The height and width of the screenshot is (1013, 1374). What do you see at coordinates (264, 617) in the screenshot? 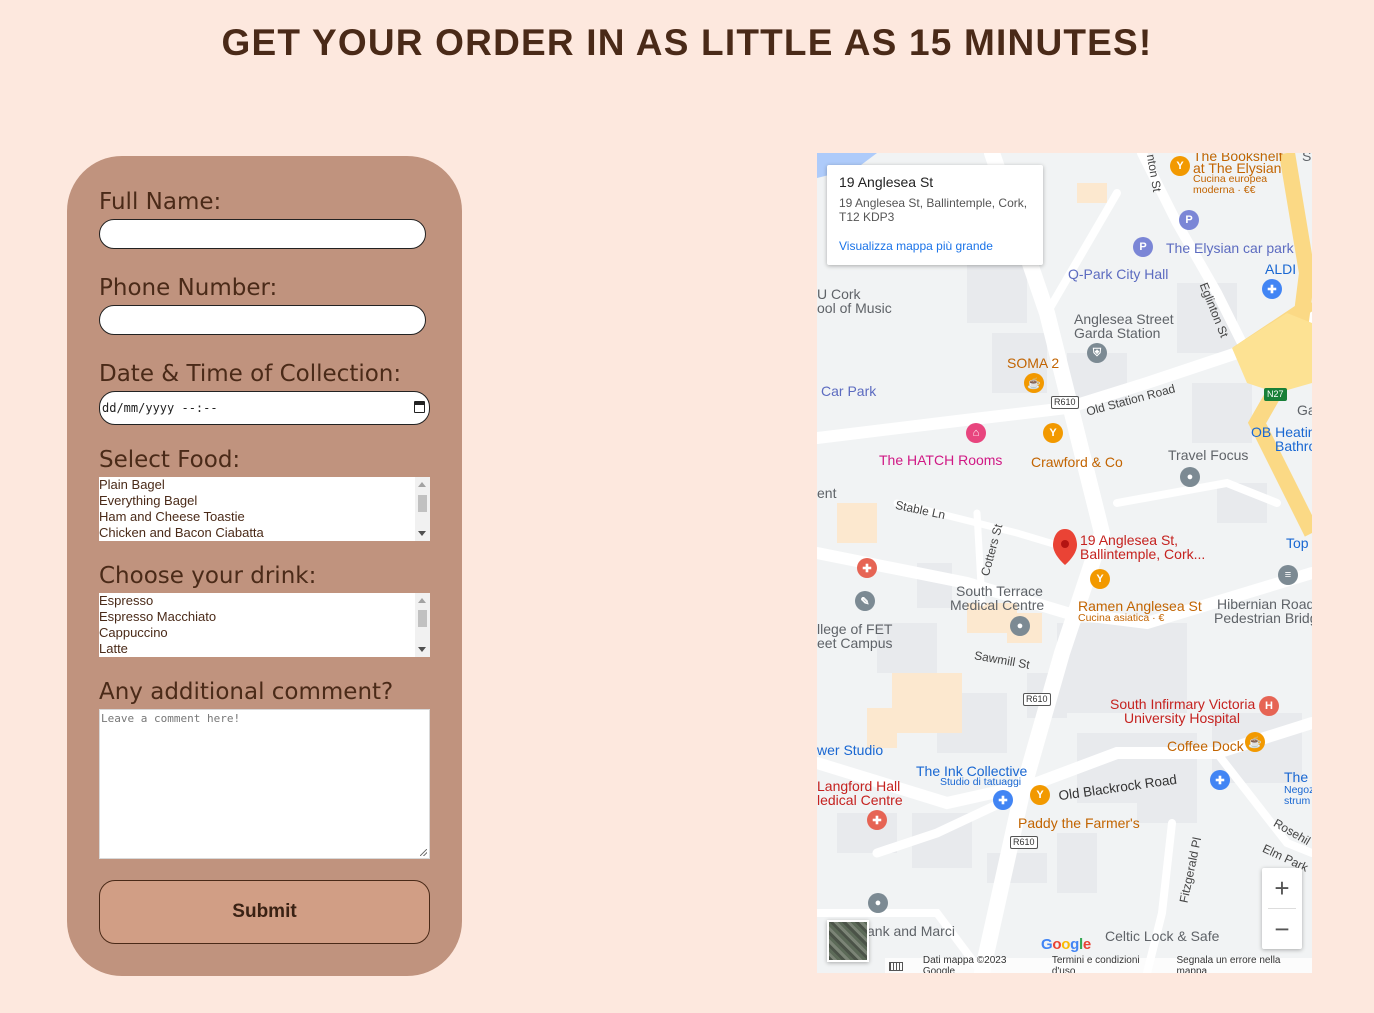
I see `drink-option: Espresso Macchiato` at bounding box center [264, 617].